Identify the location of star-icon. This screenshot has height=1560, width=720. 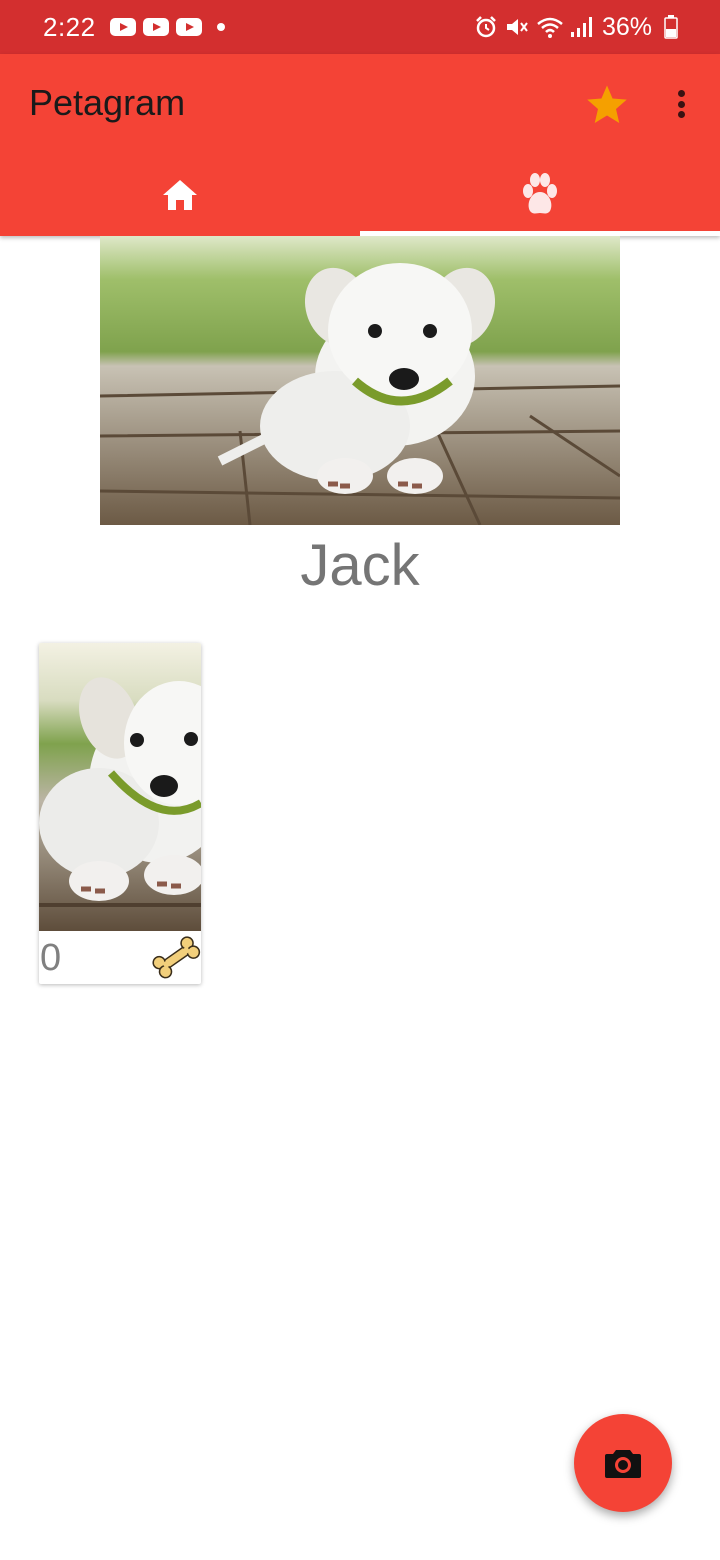
(607, 105).